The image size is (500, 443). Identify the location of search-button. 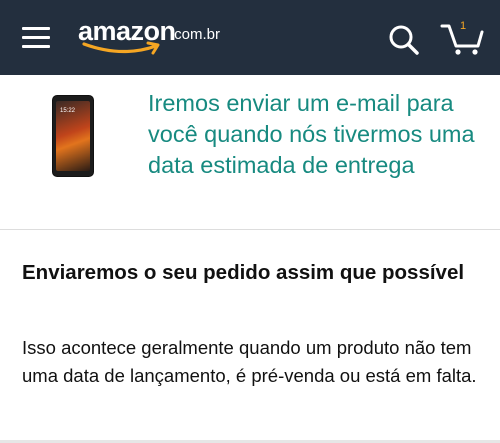
(404, 40).